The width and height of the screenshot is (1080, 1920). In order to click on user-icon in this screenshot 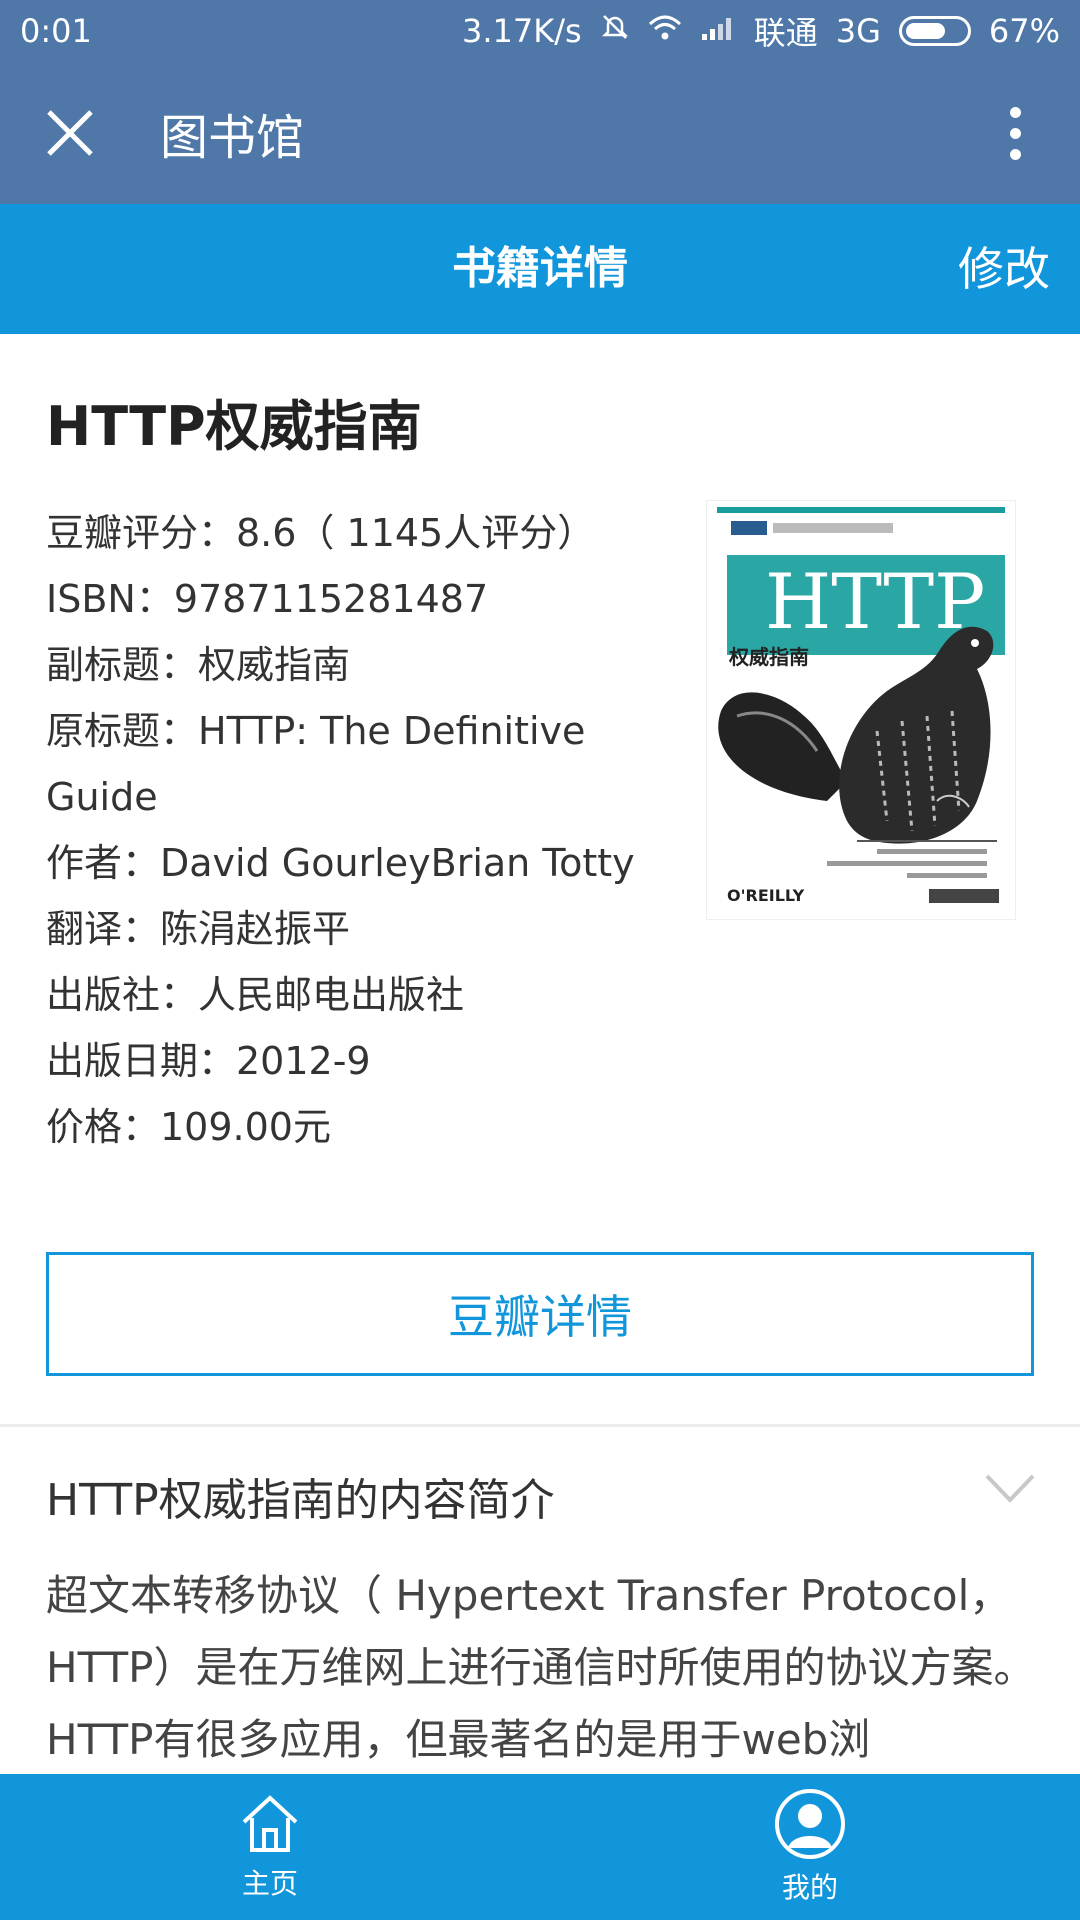, I will do `click(810, 1824)`.